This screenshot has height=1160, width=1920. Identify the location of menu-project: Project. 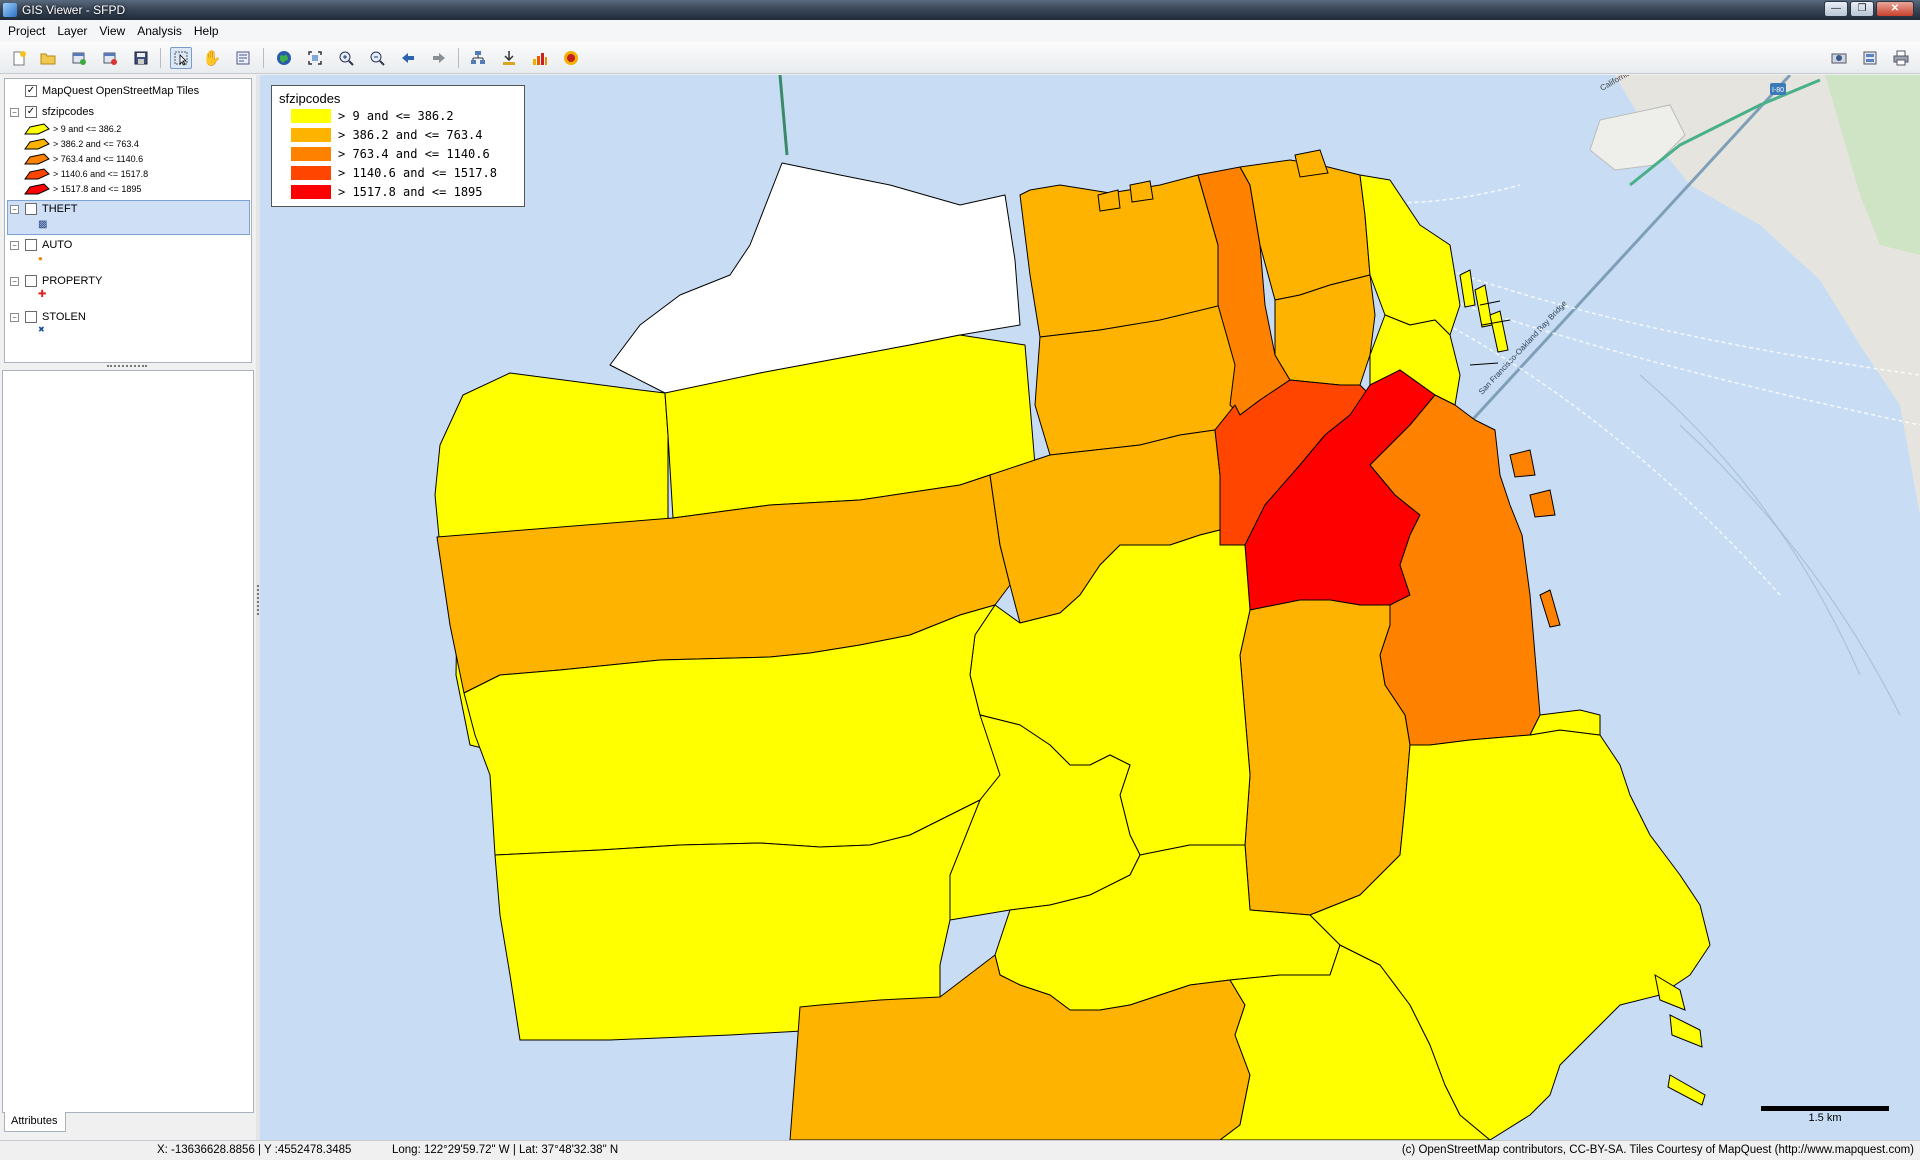
(26, 31).